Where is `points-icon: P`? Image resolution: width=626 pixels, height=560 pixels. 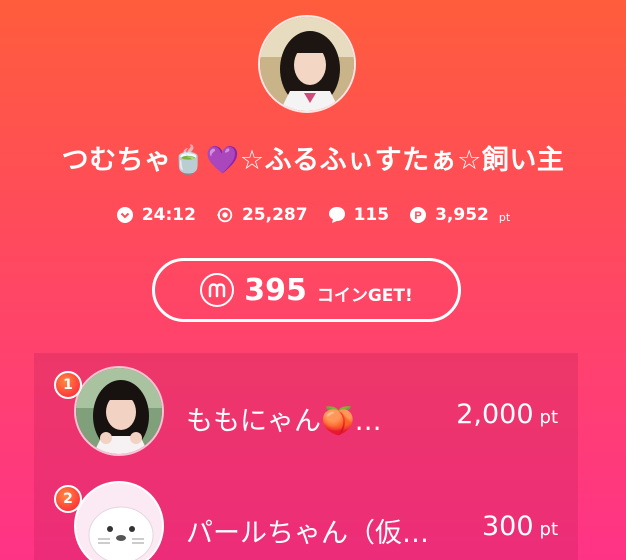
points-icon: P is located at coordinates (418, 215).